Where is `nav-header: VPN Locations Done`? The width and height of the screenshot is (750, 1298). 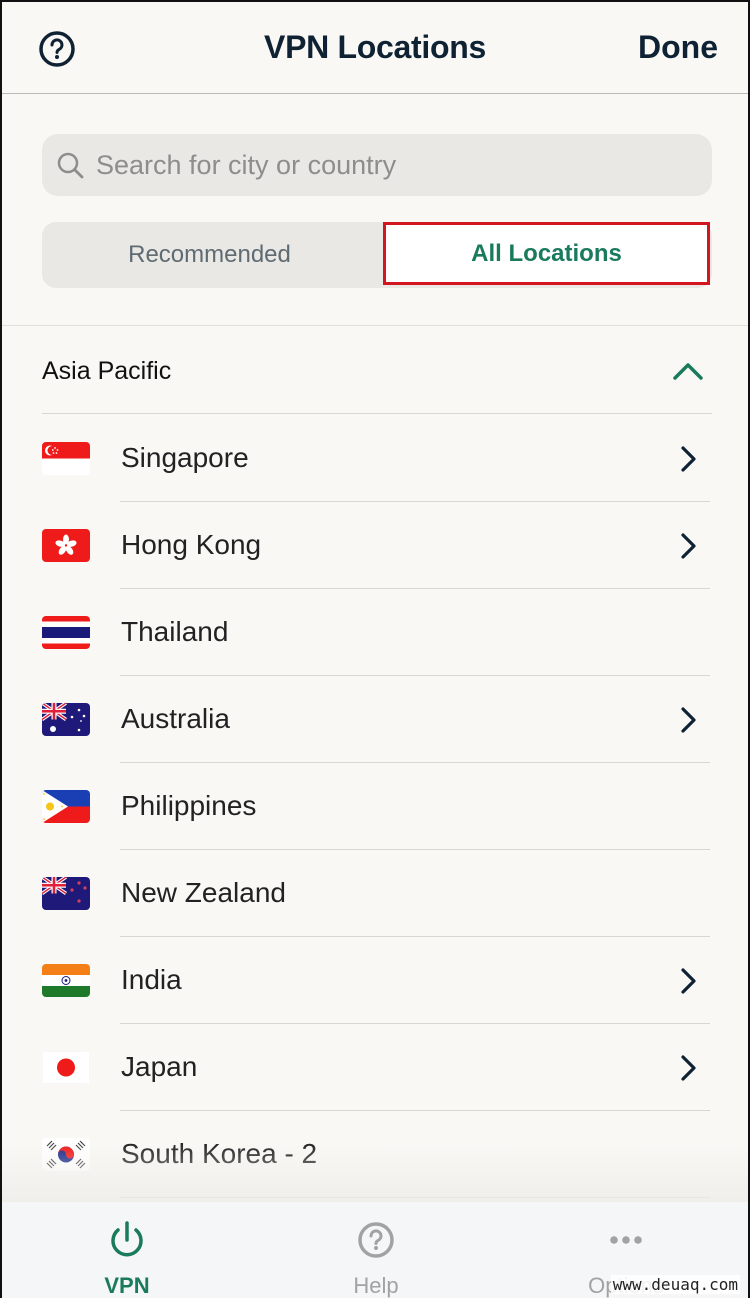 nav-header: VPN Locations Done is located at coordinates (375, 48).